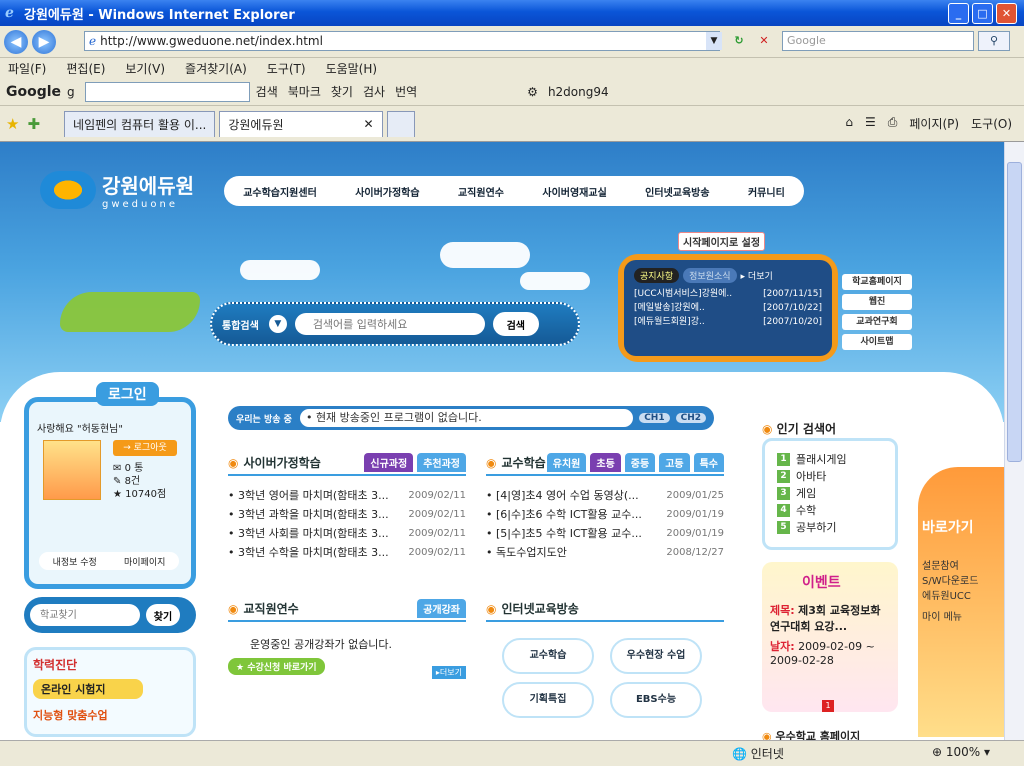 The image size is (1024, 766). I want to click on bookmark-button: 북마크, so click(304, 91).